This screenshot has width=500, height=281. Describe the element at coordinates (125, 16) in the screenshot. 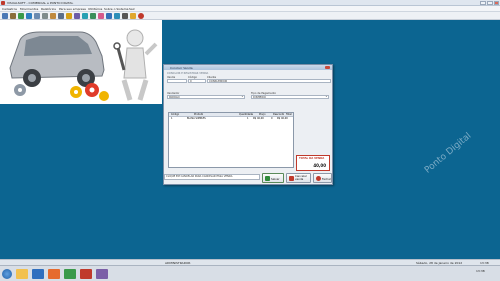

I see `camera-icon` at that location.